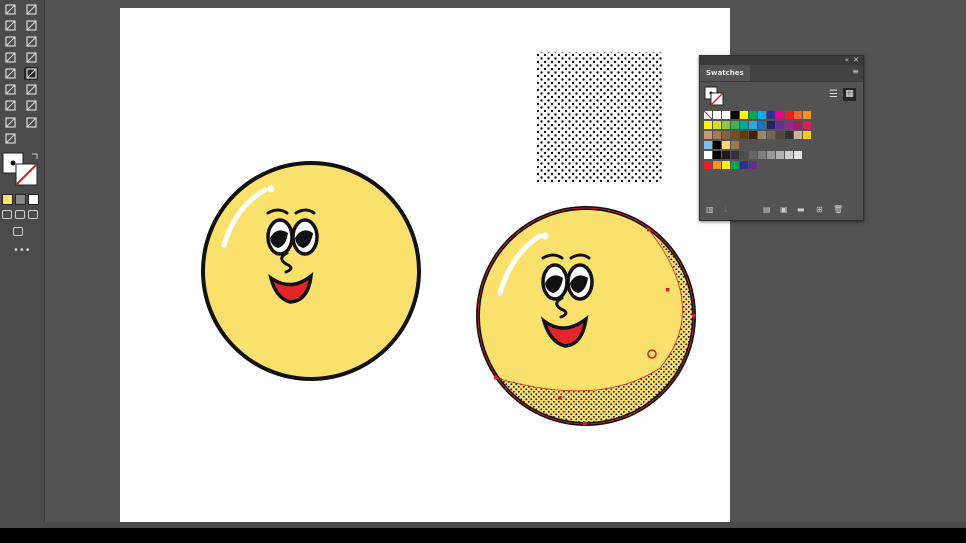 The height and width of the screenshot is (543, 966). What do you see at coordinates (593, 322) in the screenshot?
I see `smiley-face-right` at bounding box center [593, 322].